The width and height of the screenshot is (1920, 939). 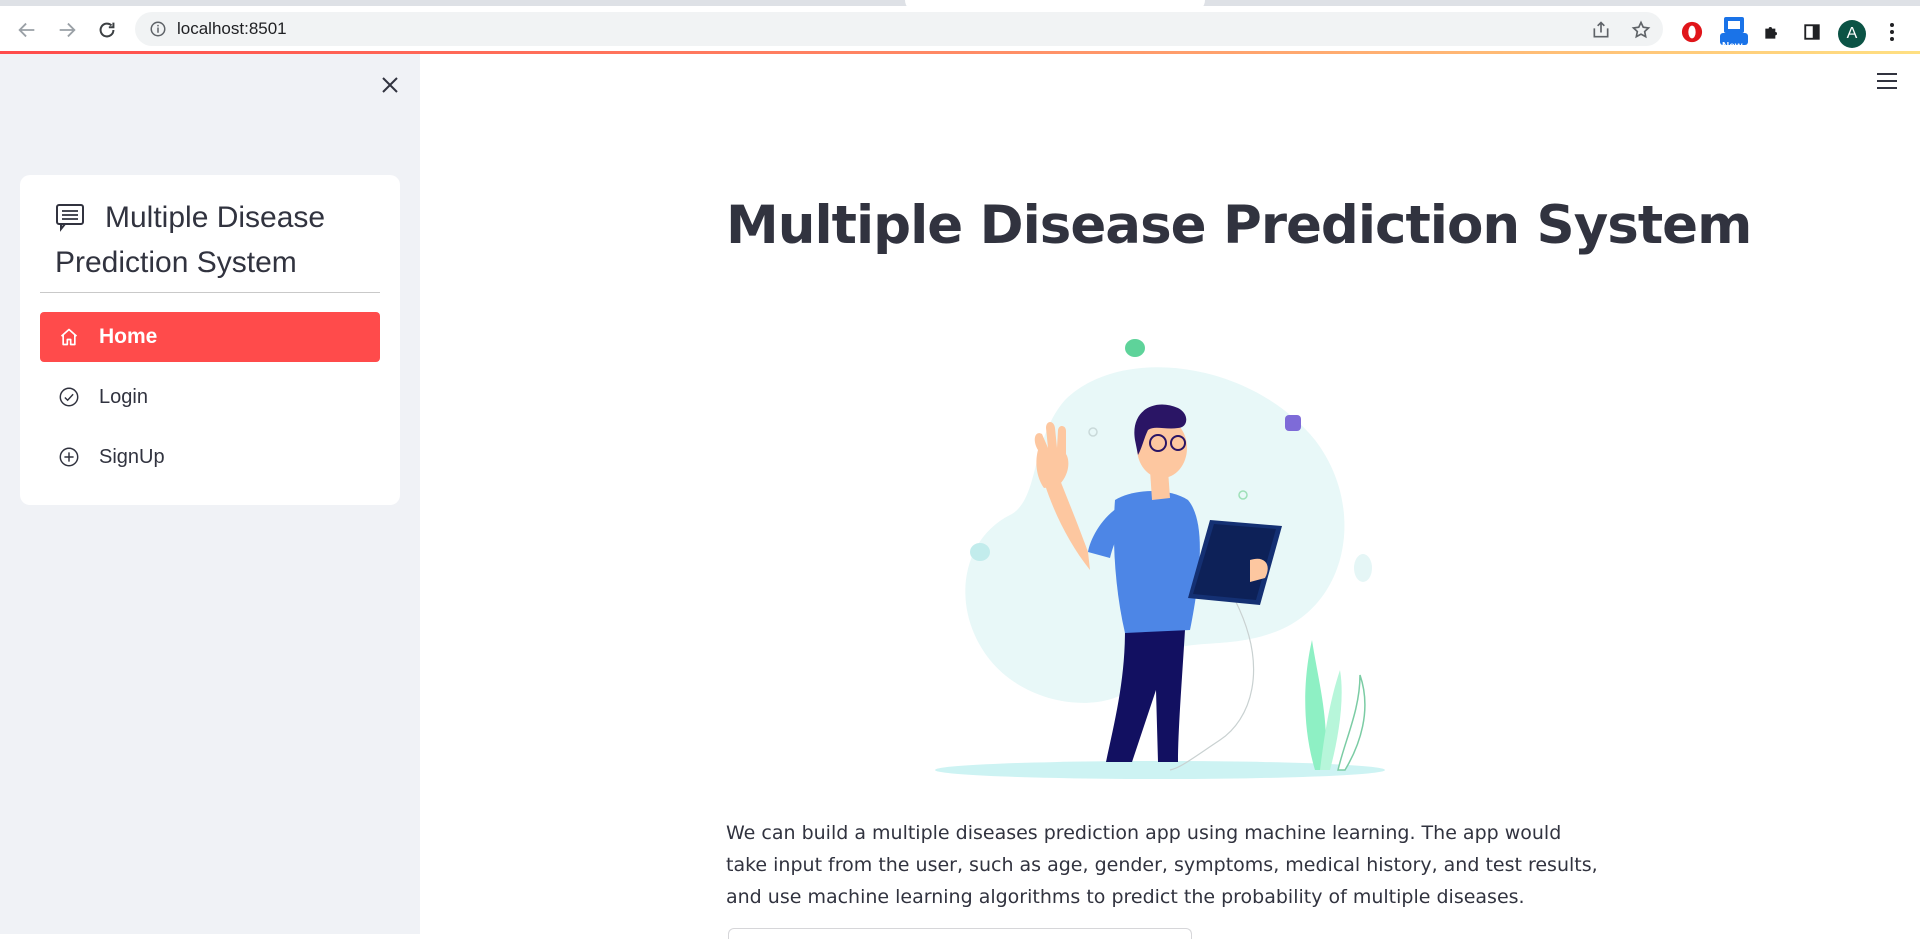 What do you see at coordinates (123, 396) in the screenshot?
I see `menu-item-label: Login` at bounding box center [123, 396].